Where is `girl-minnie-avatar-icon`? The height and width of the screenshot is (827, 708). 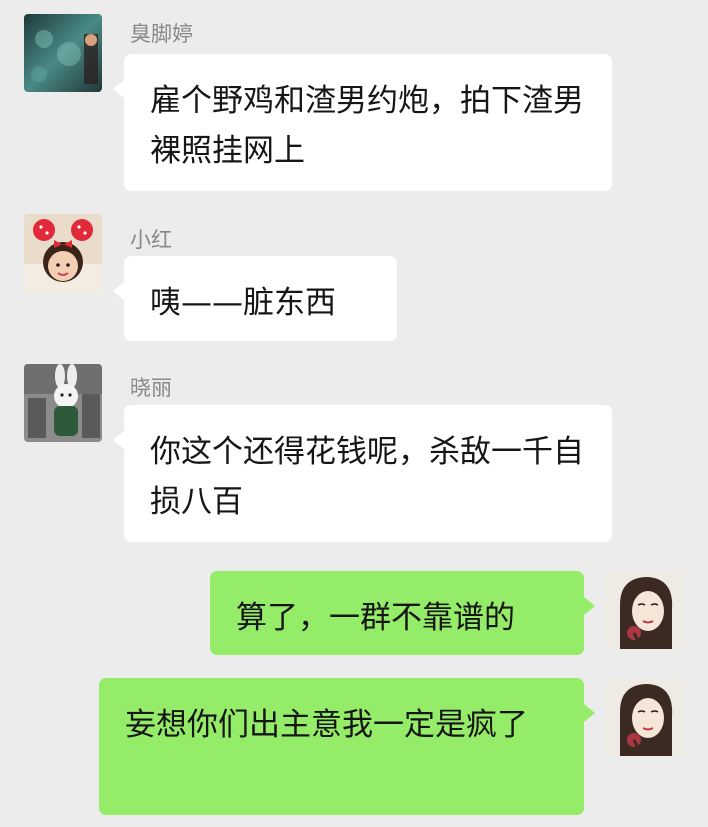
girl-minnie-avatar-icon is located at coordinates (63, 253).